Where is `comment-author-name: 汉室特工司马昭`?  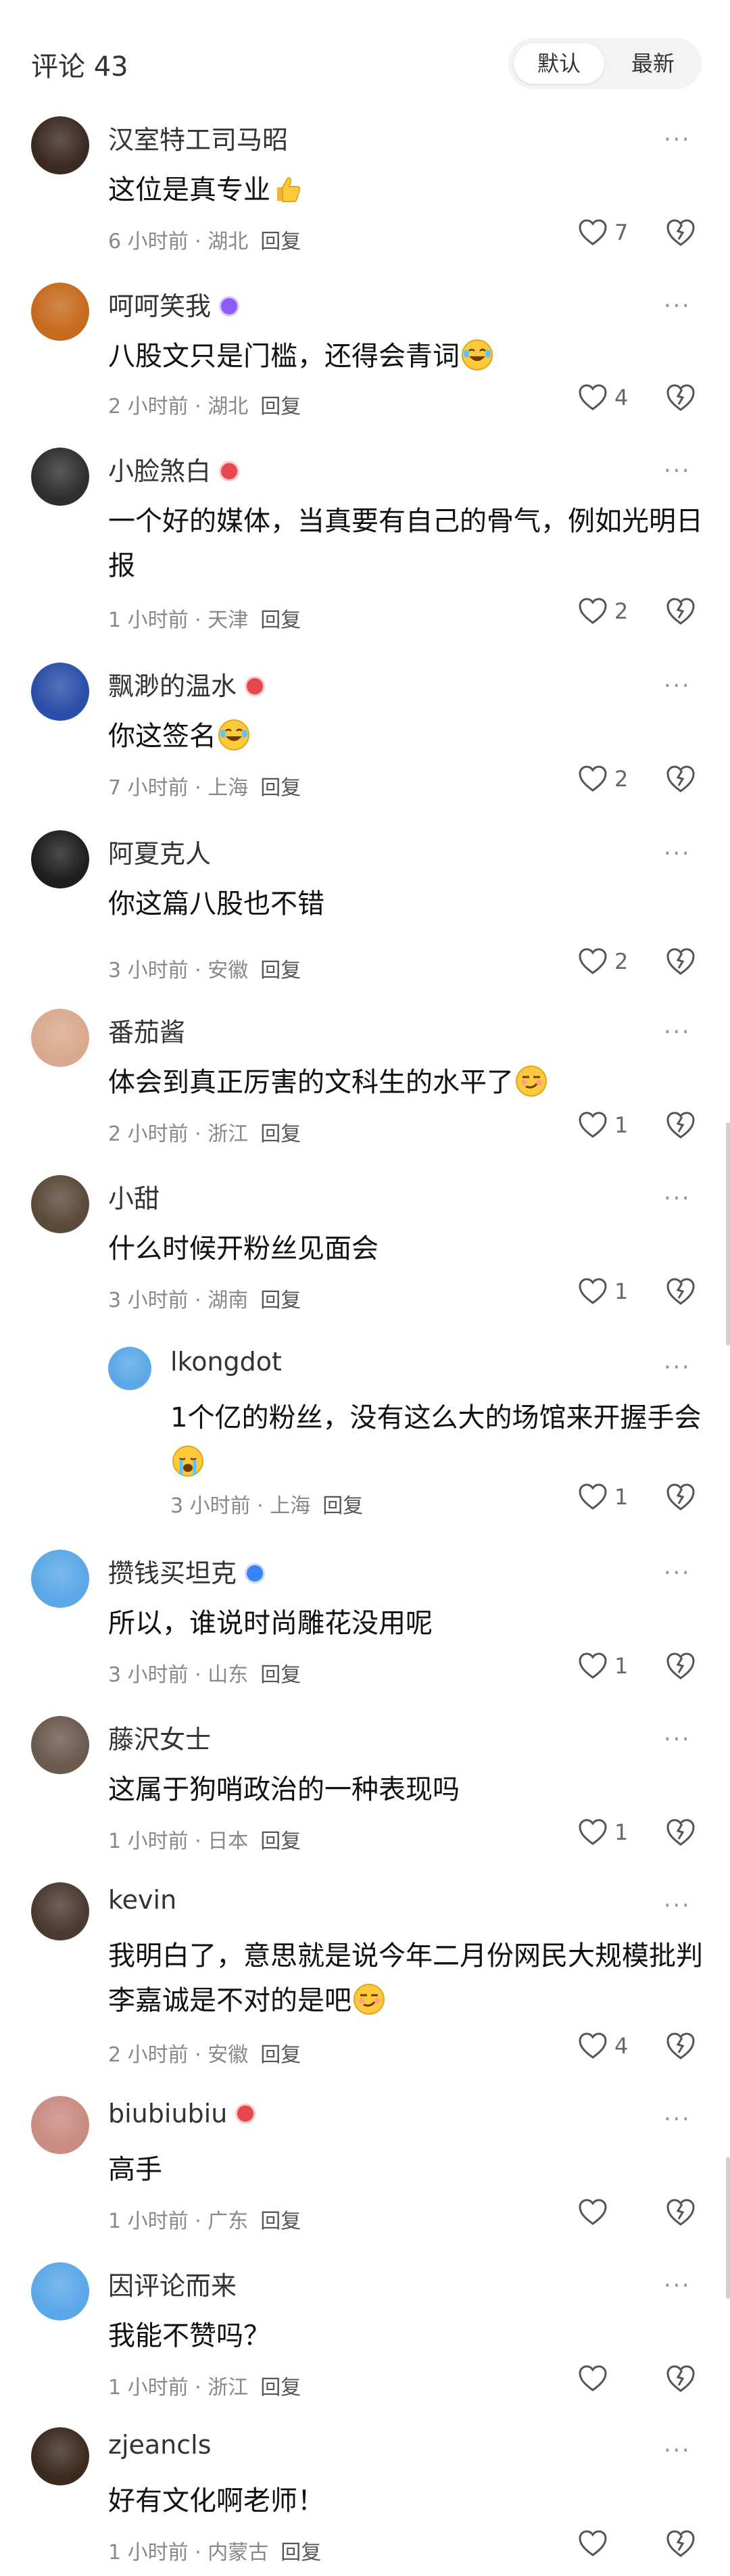
comment-author-name: 汉室特工司马昭 is located at coordinates (198, 137).